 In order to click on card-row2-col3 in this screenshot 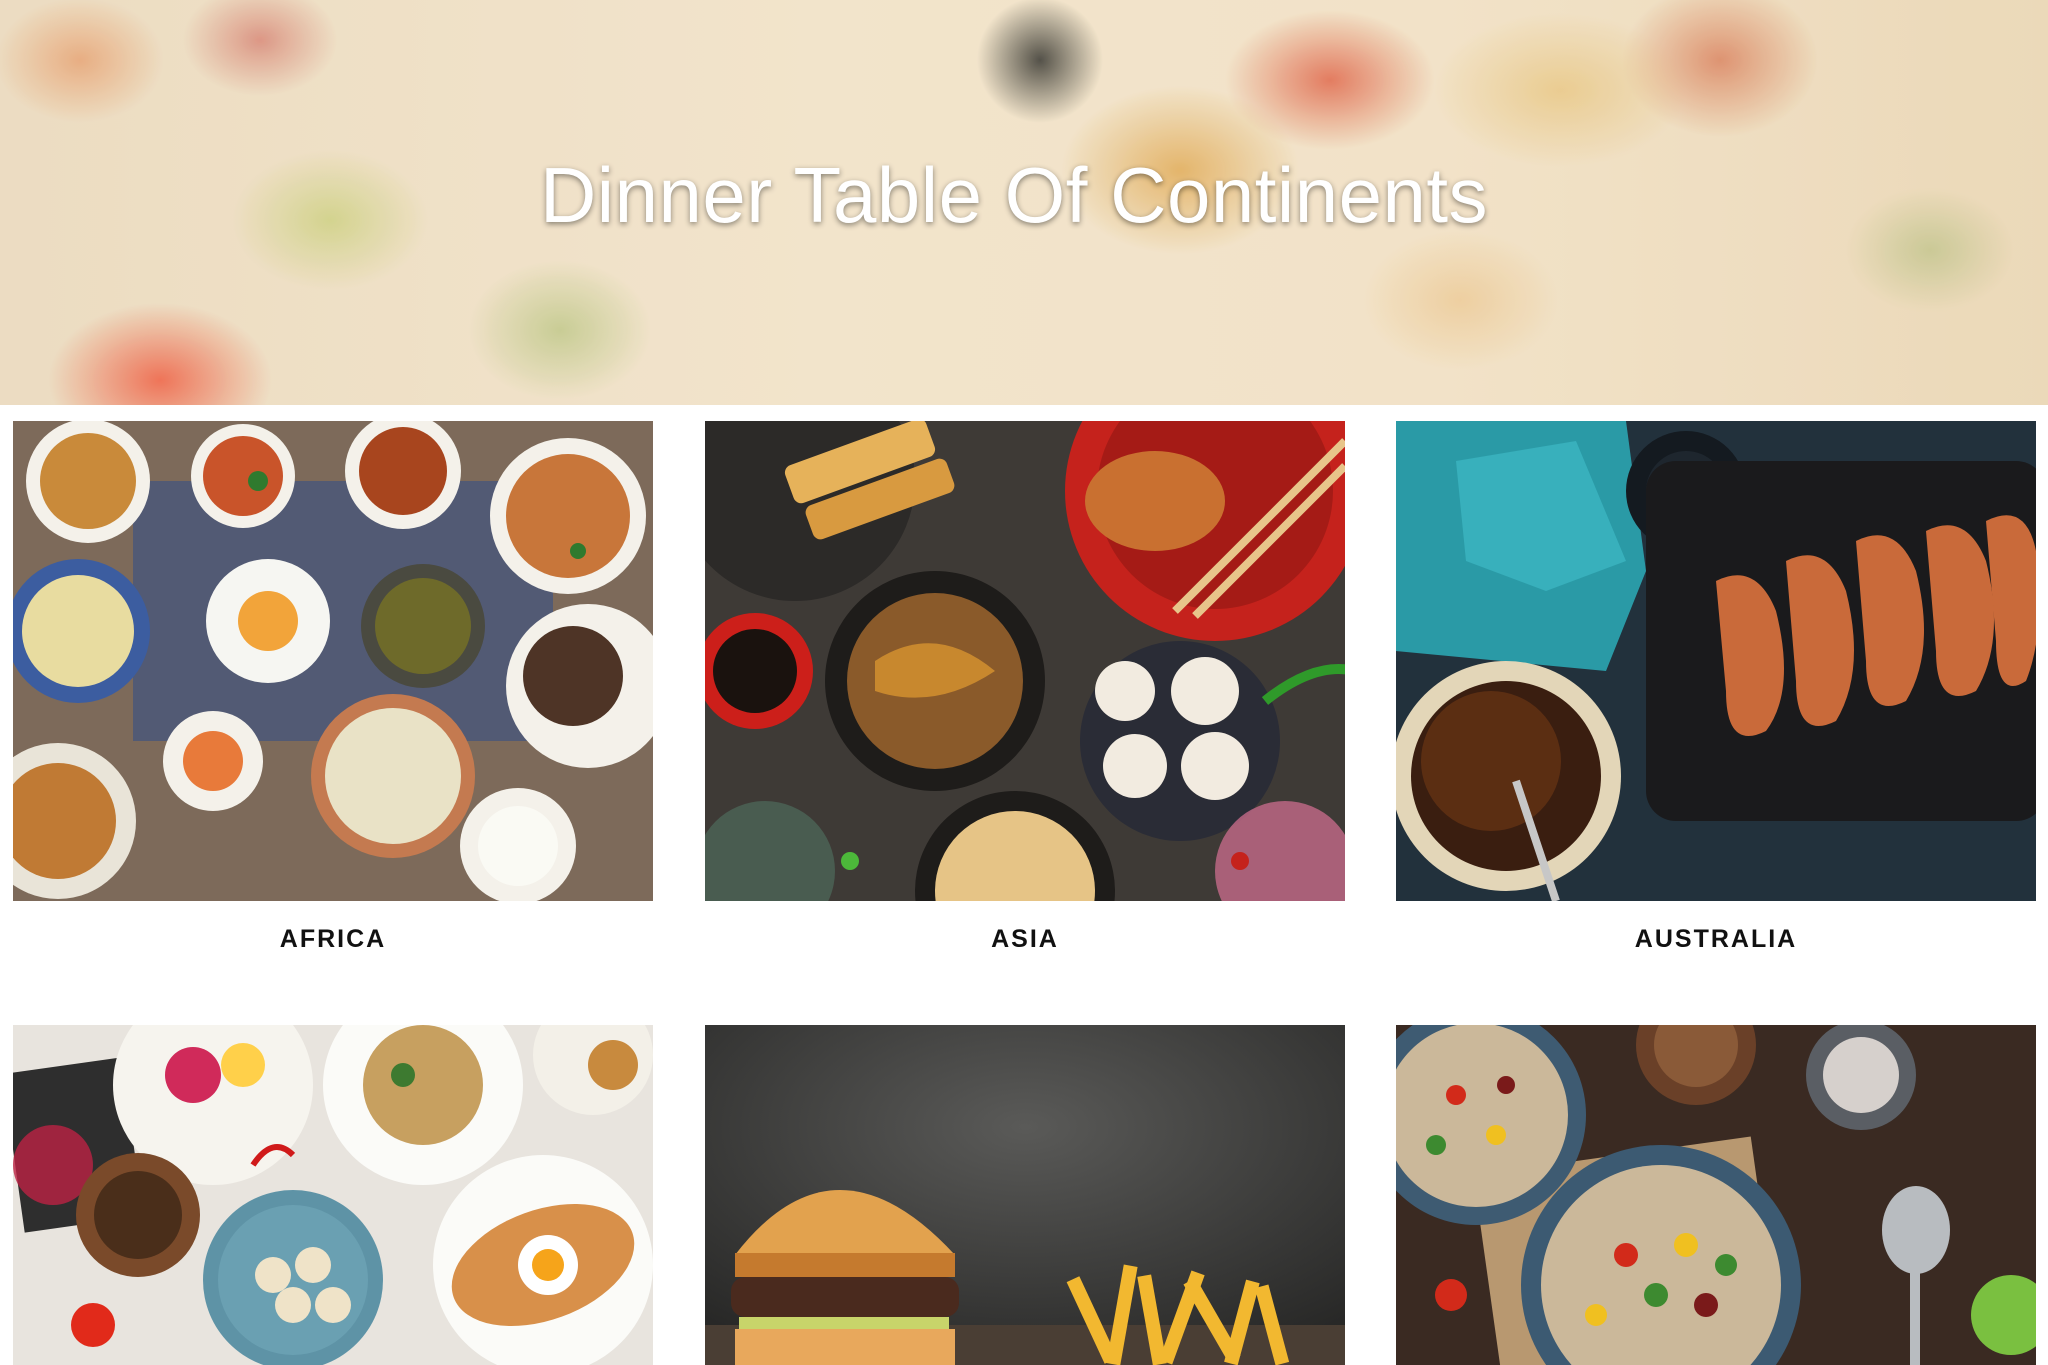, I will do `click(1716, 1195)`.